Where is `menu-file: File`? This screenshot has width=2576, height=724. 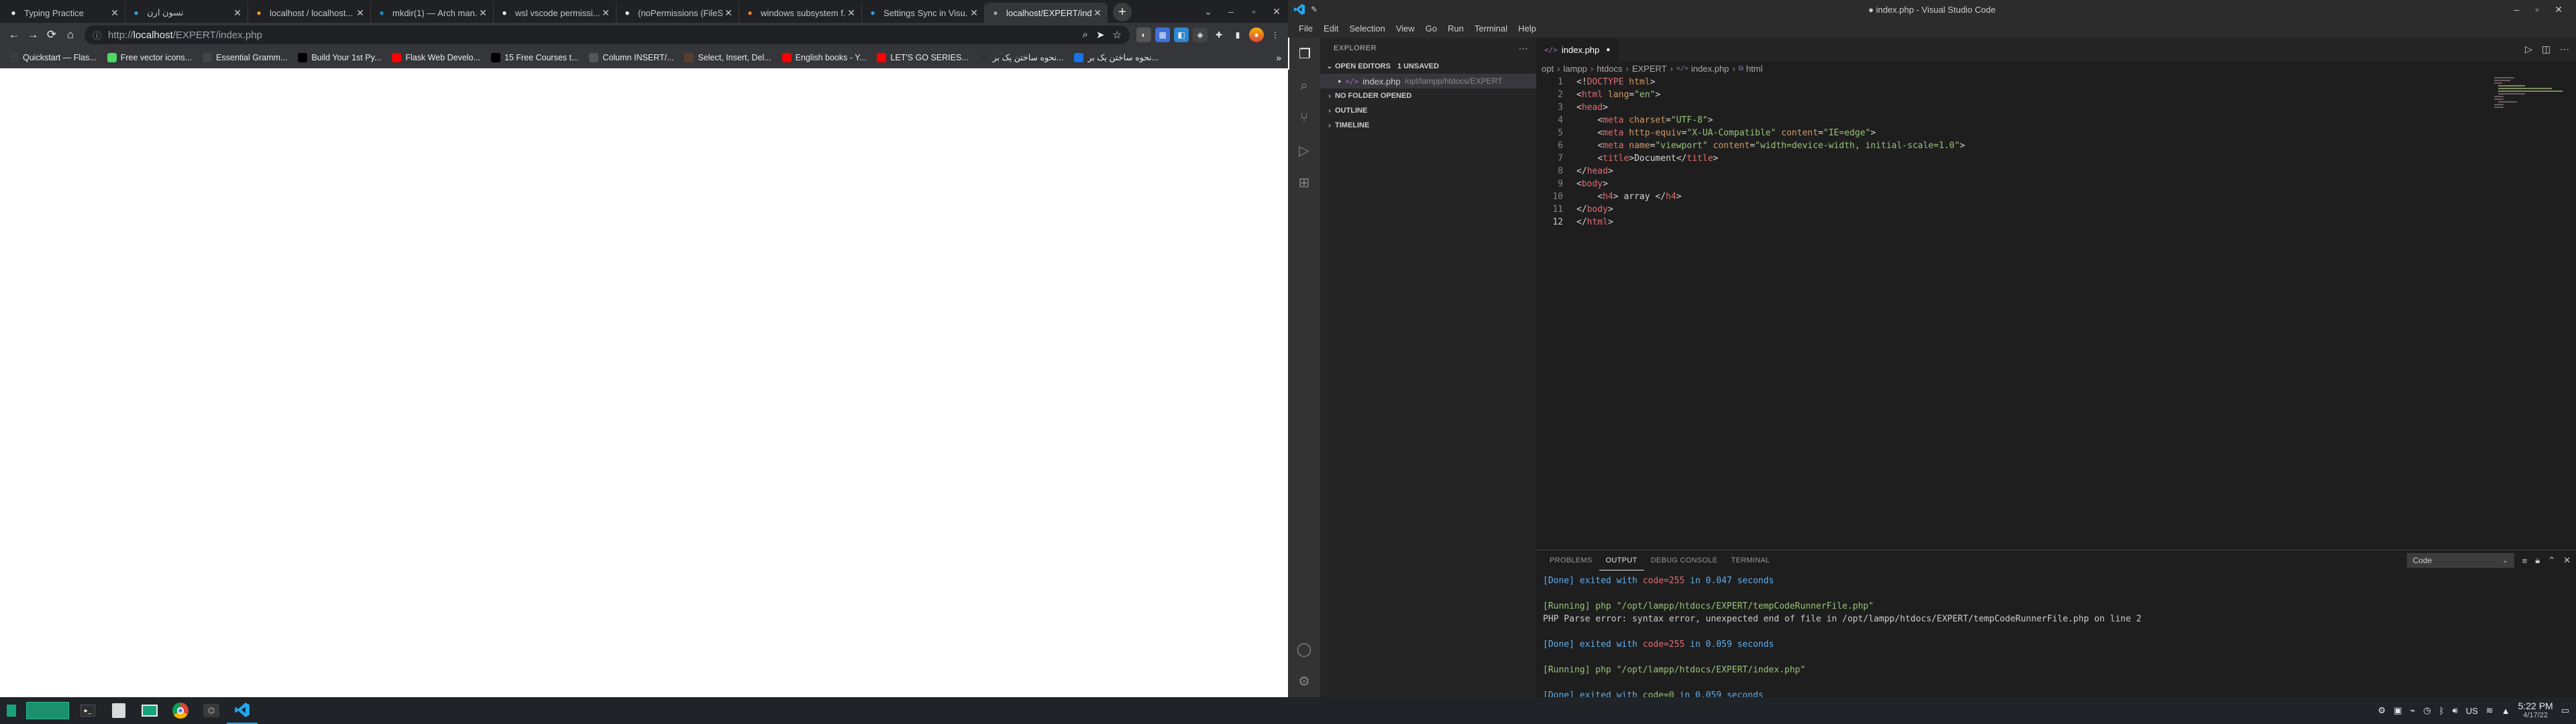 menu-file: File is located at coordinates (1305, 28).